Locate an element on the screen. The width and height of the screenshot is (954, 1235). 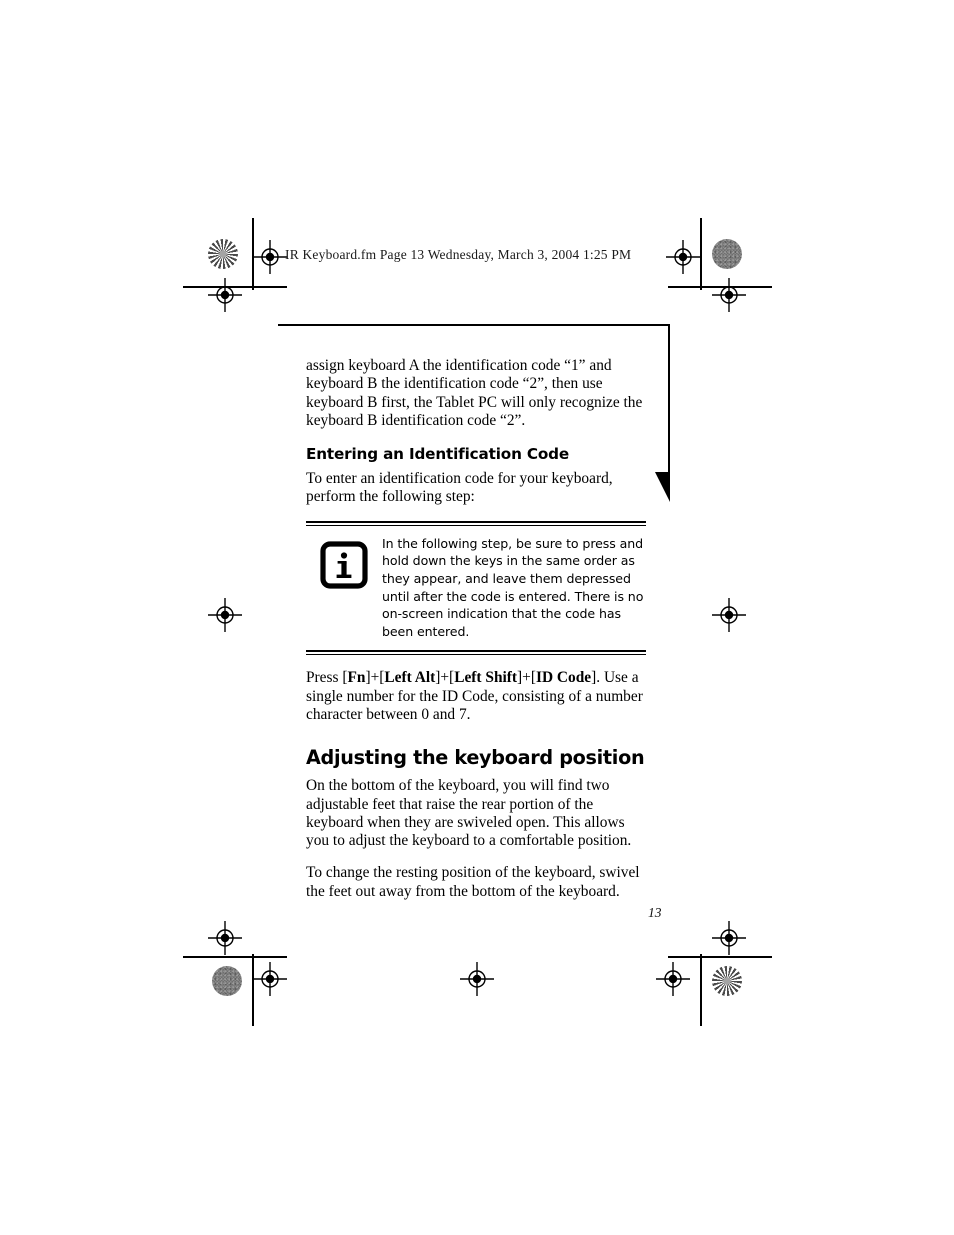
sub-heading-entering-identification-code: Entering an Identification Code is located at coordinates (438, 454).